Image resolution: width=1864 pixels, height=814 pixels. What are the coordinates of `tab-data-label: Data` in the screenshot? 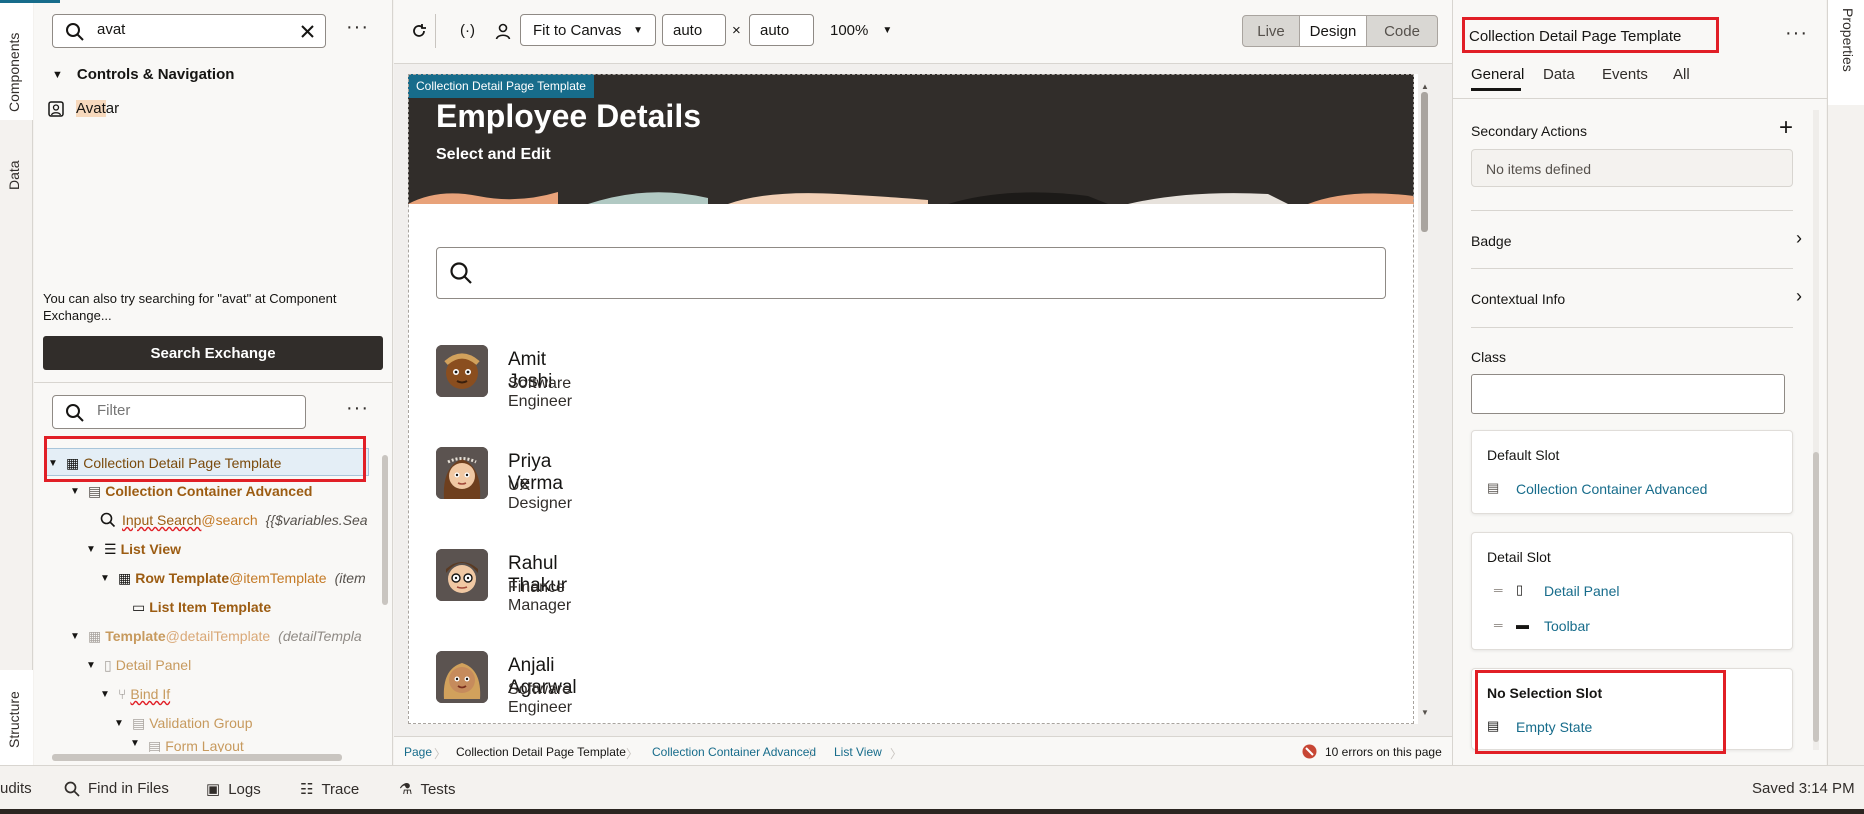 It's located at (14, 175).